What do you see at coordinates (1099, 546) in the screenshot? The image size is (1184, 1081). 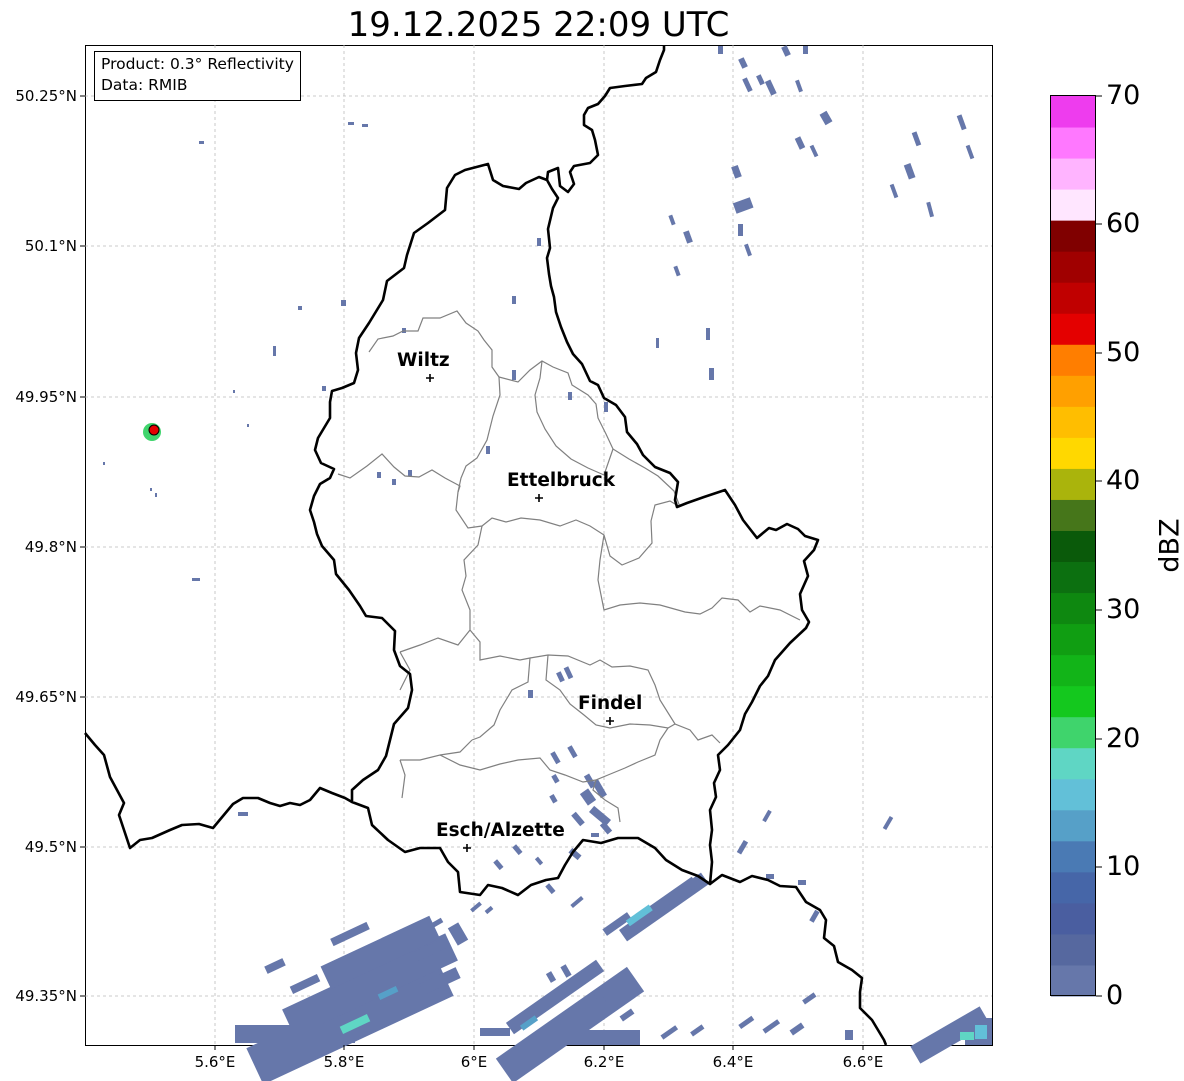 I see `colorbar-ticks` at bounding box center [1099, 546].